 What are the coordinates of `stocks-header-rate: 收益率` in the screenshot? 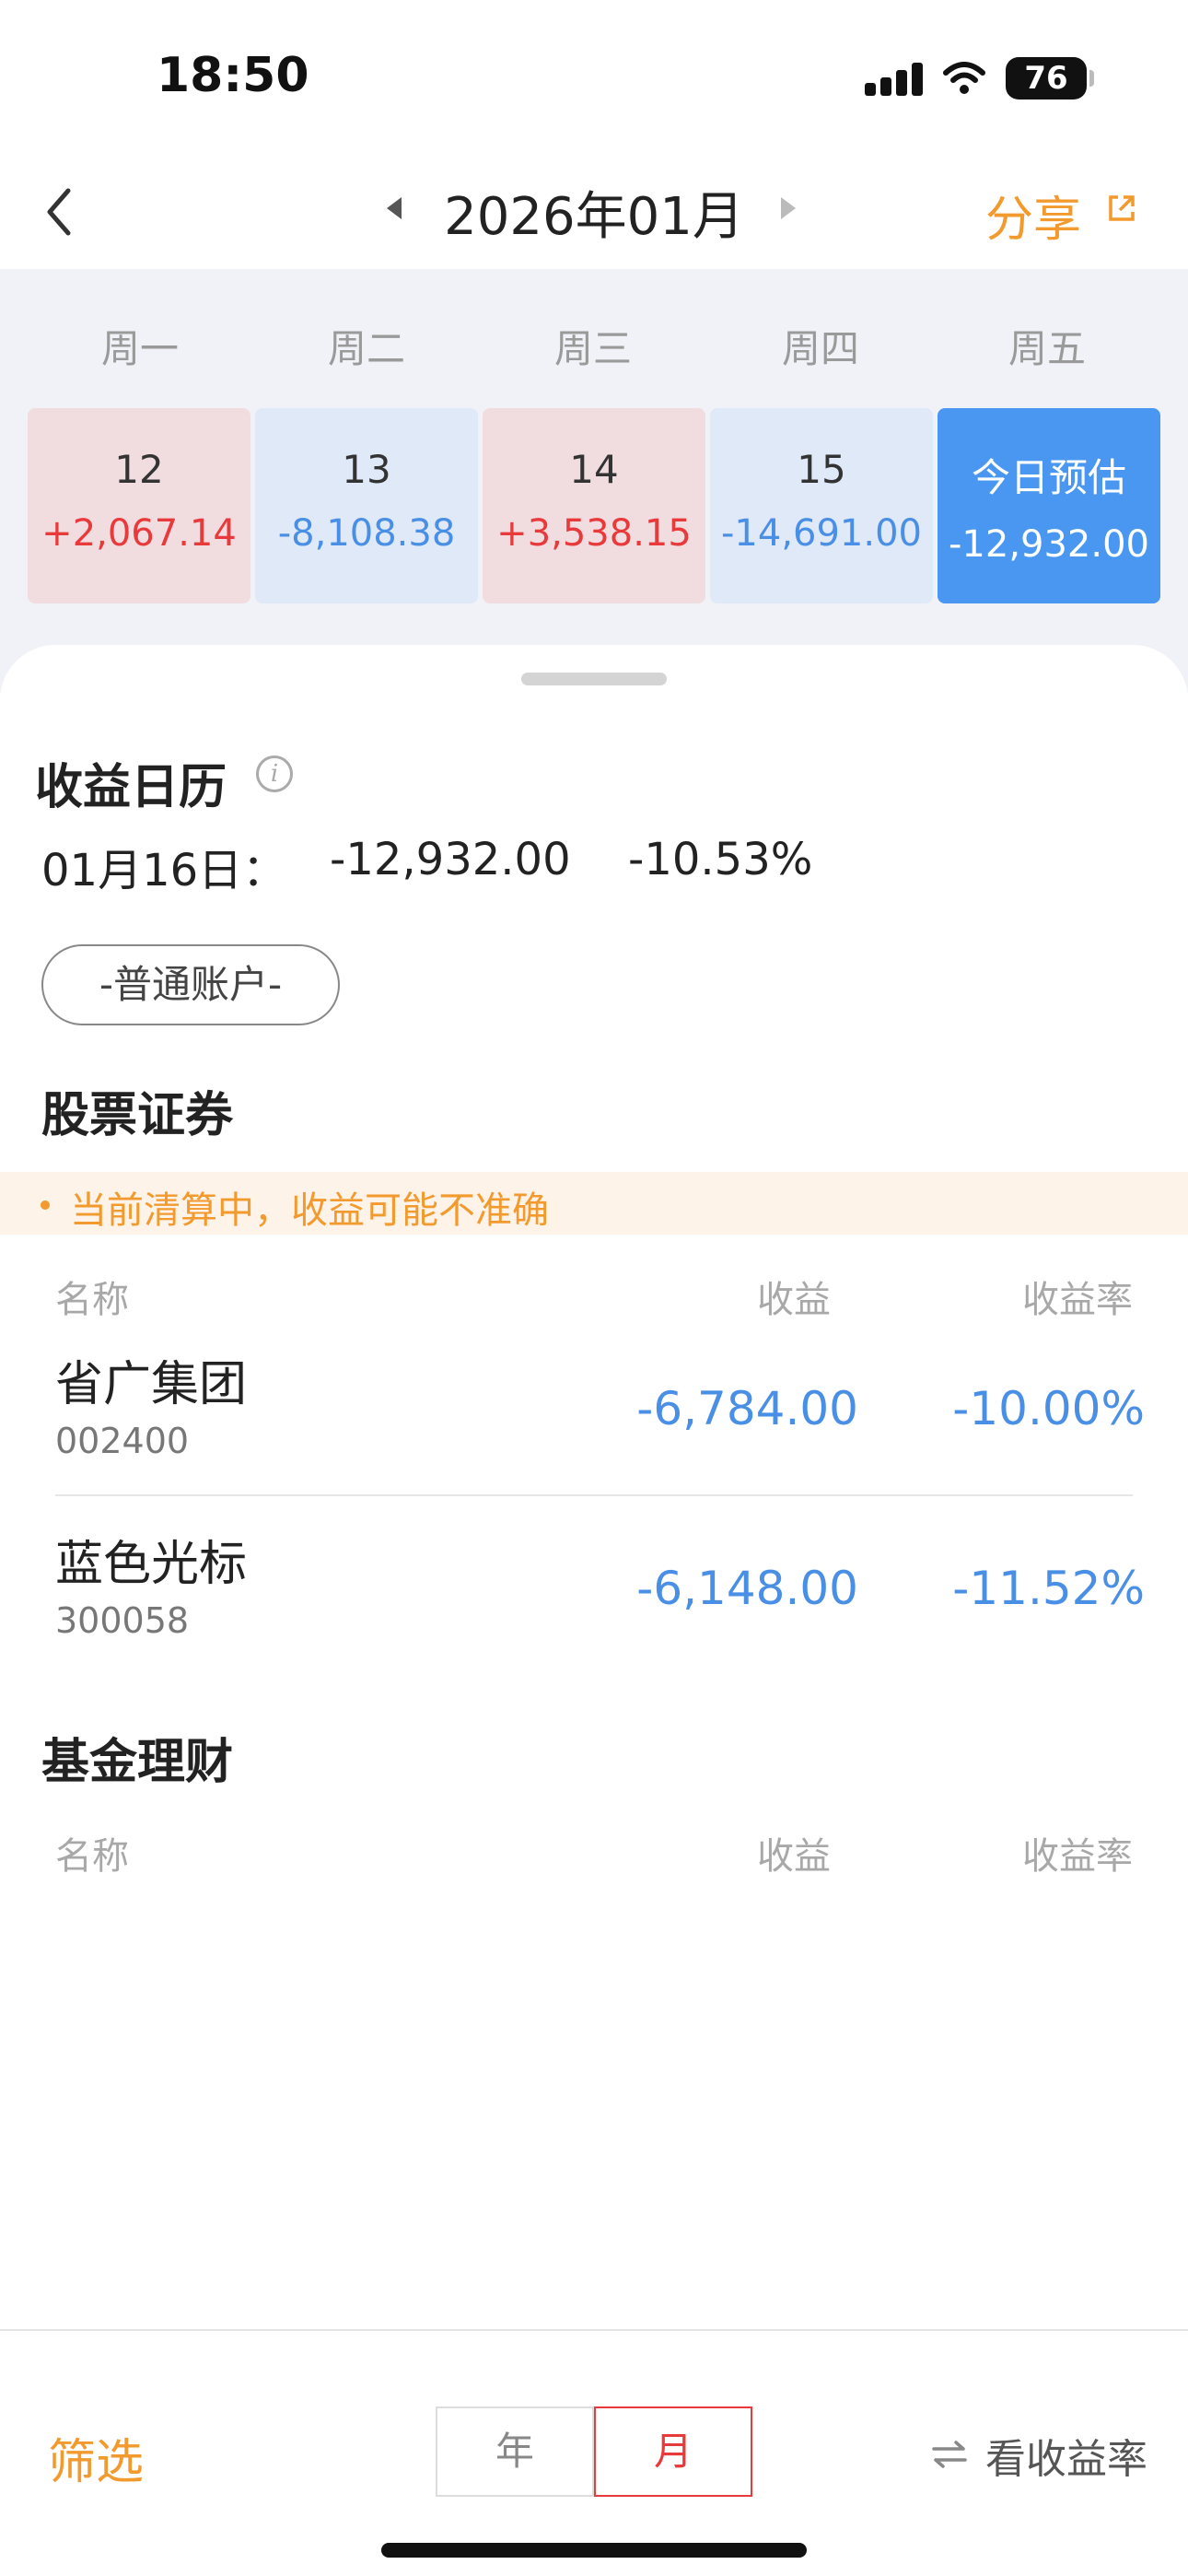 It's located at (1077, 1296).